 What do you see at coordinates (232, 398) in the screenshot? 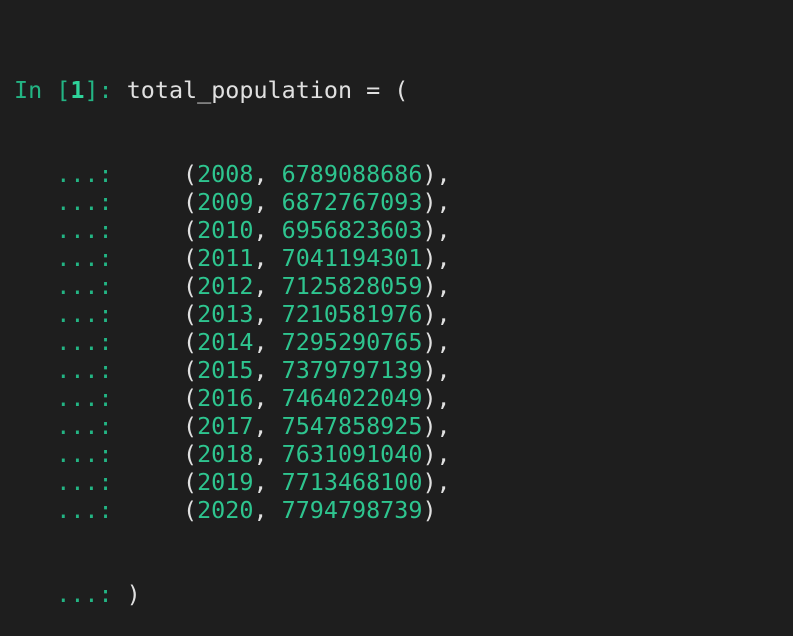
I see `code-row: ...: (2016, 7464022049),` at bounding box center [232, 398].